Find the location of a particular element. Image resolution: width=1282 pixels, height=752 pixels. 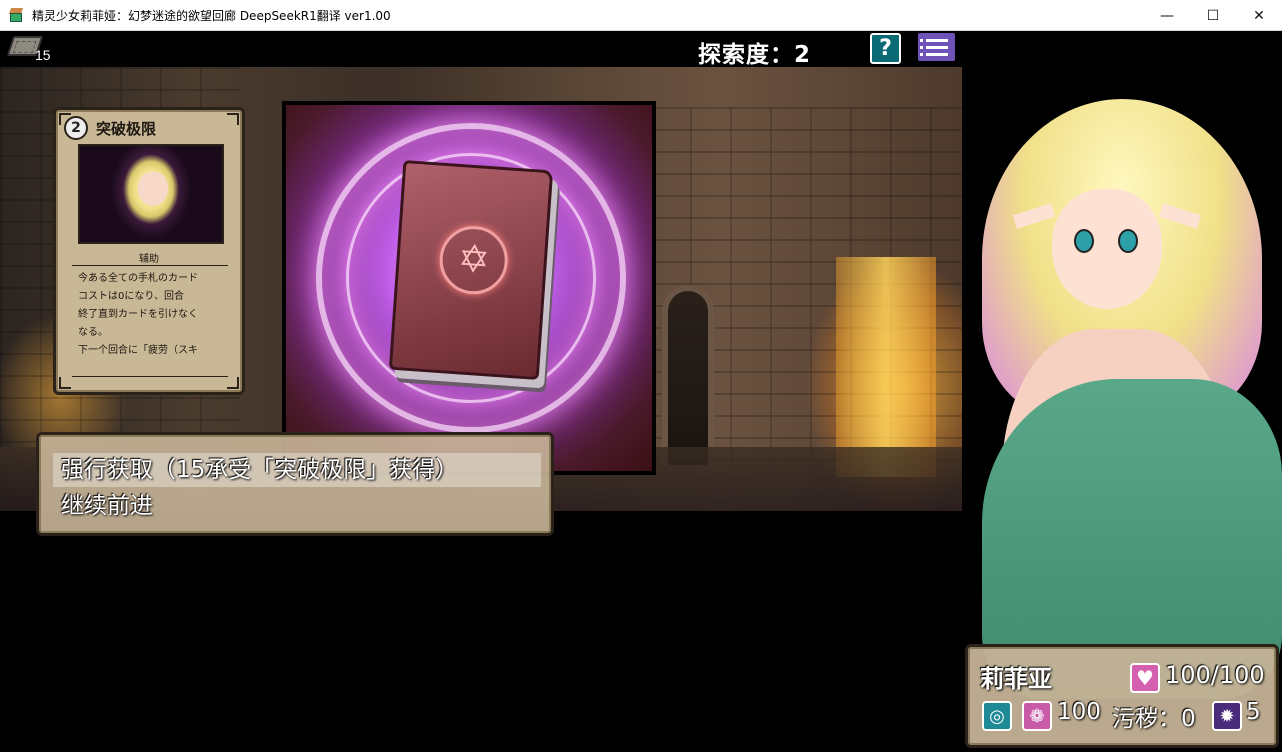

card-desc-line: 今ある全ての手札のカード is located at coordinates (138, 278).